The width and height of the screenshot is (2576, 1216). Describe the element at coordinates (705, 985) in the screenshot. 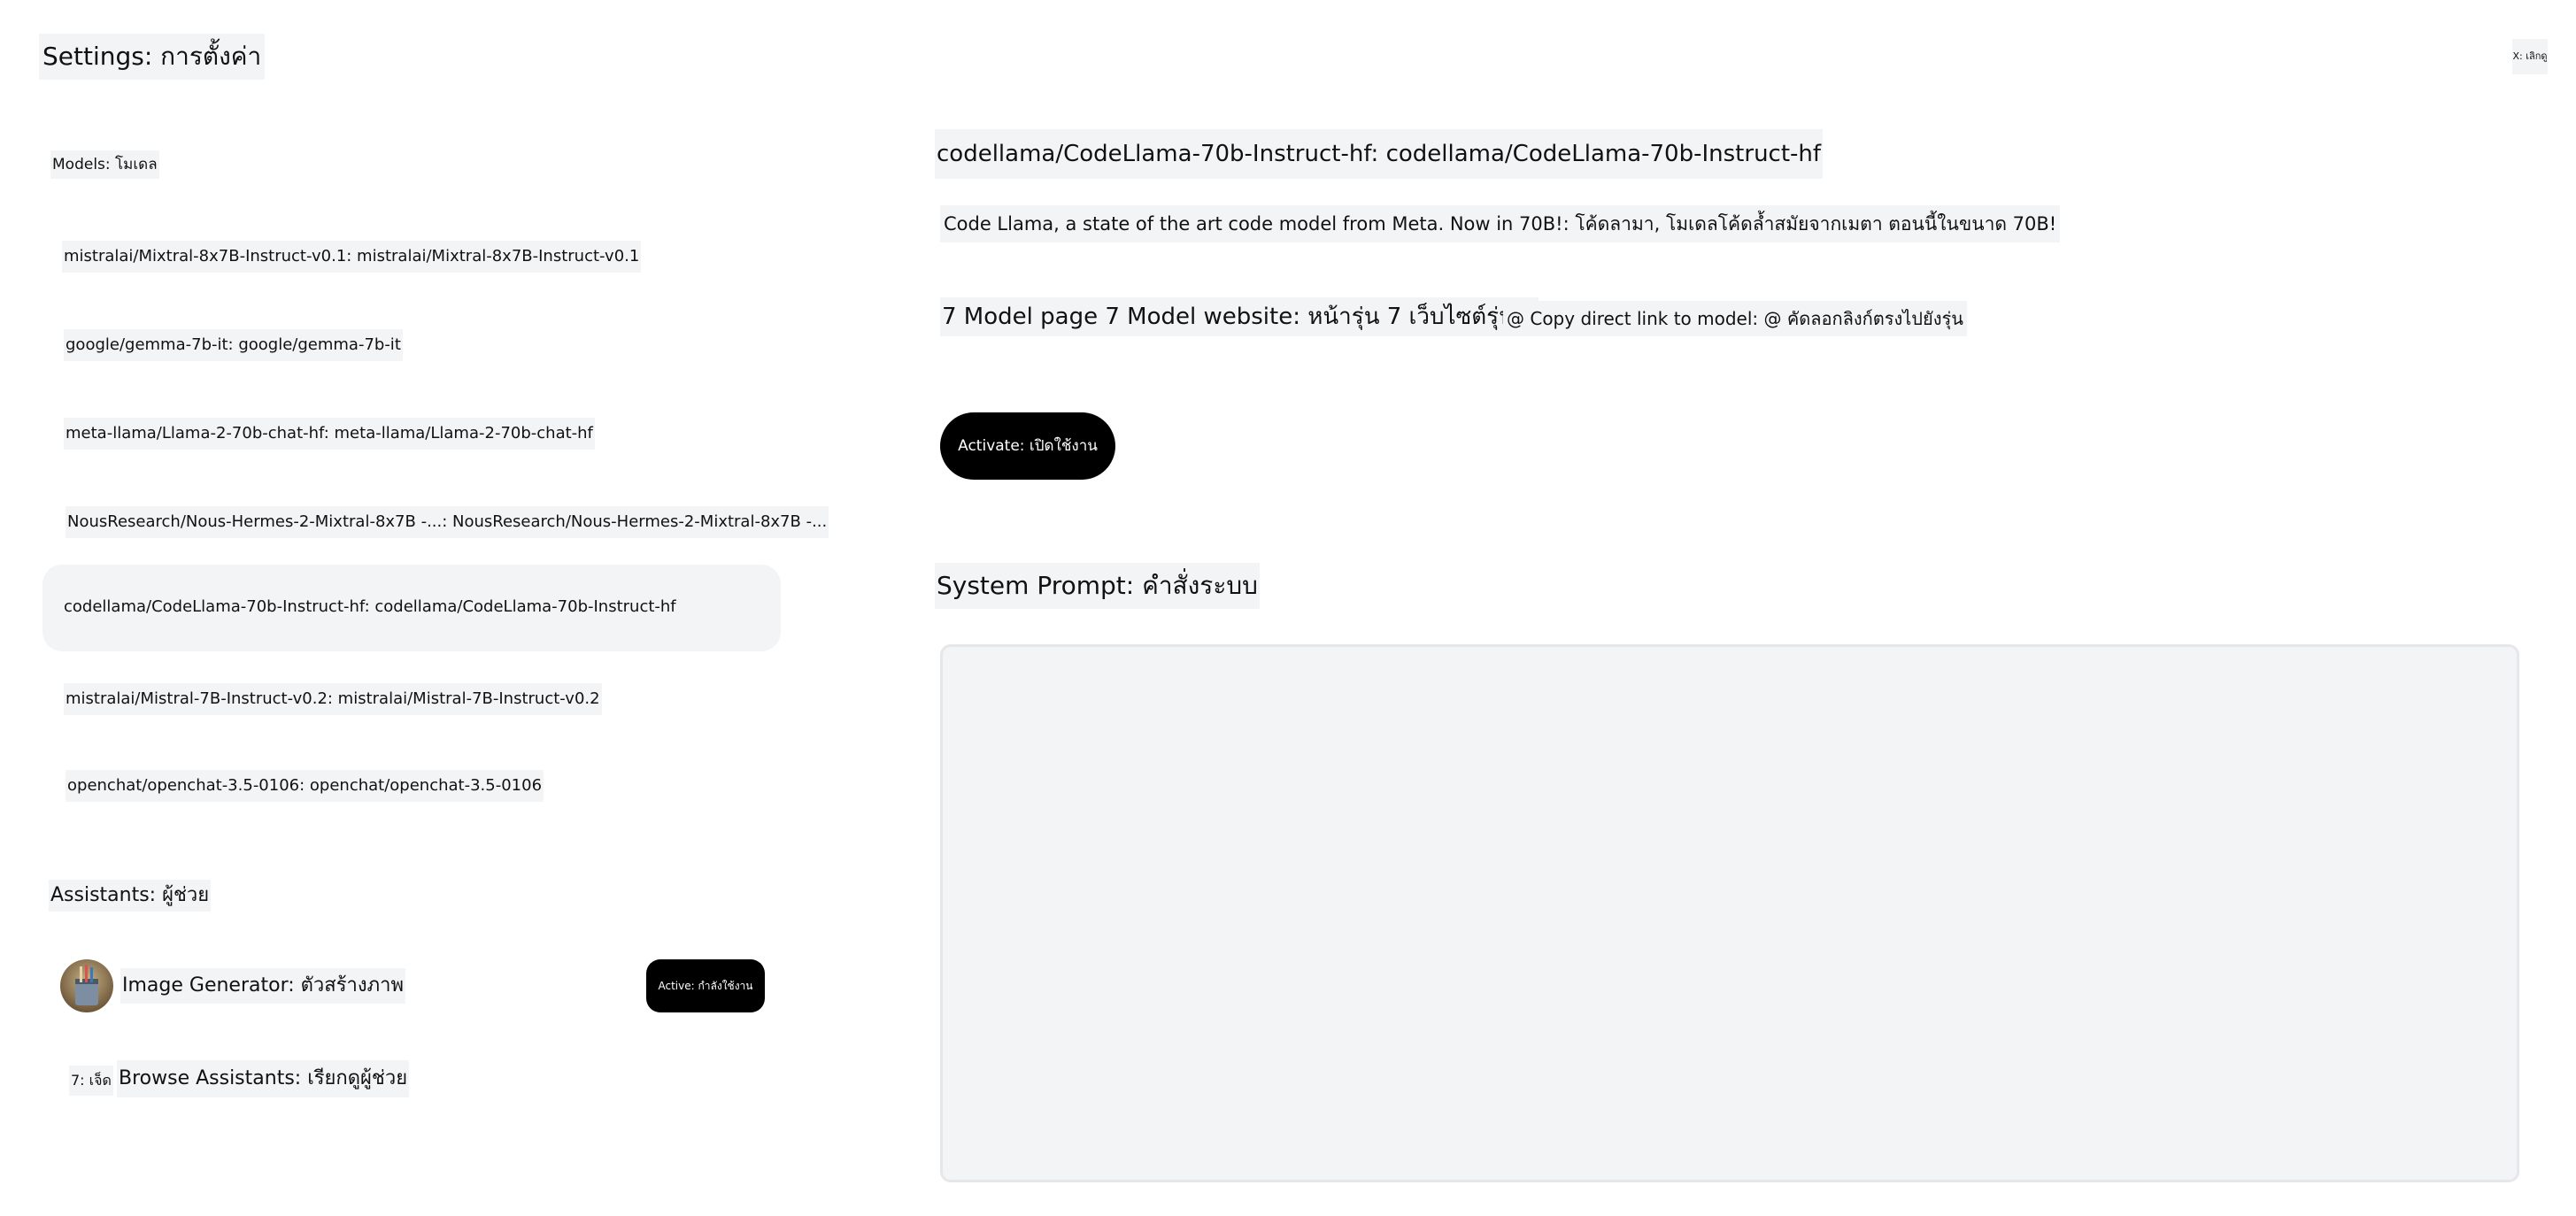

I see `active-badge-button: Active: กำลังใช้งาน` at that location.